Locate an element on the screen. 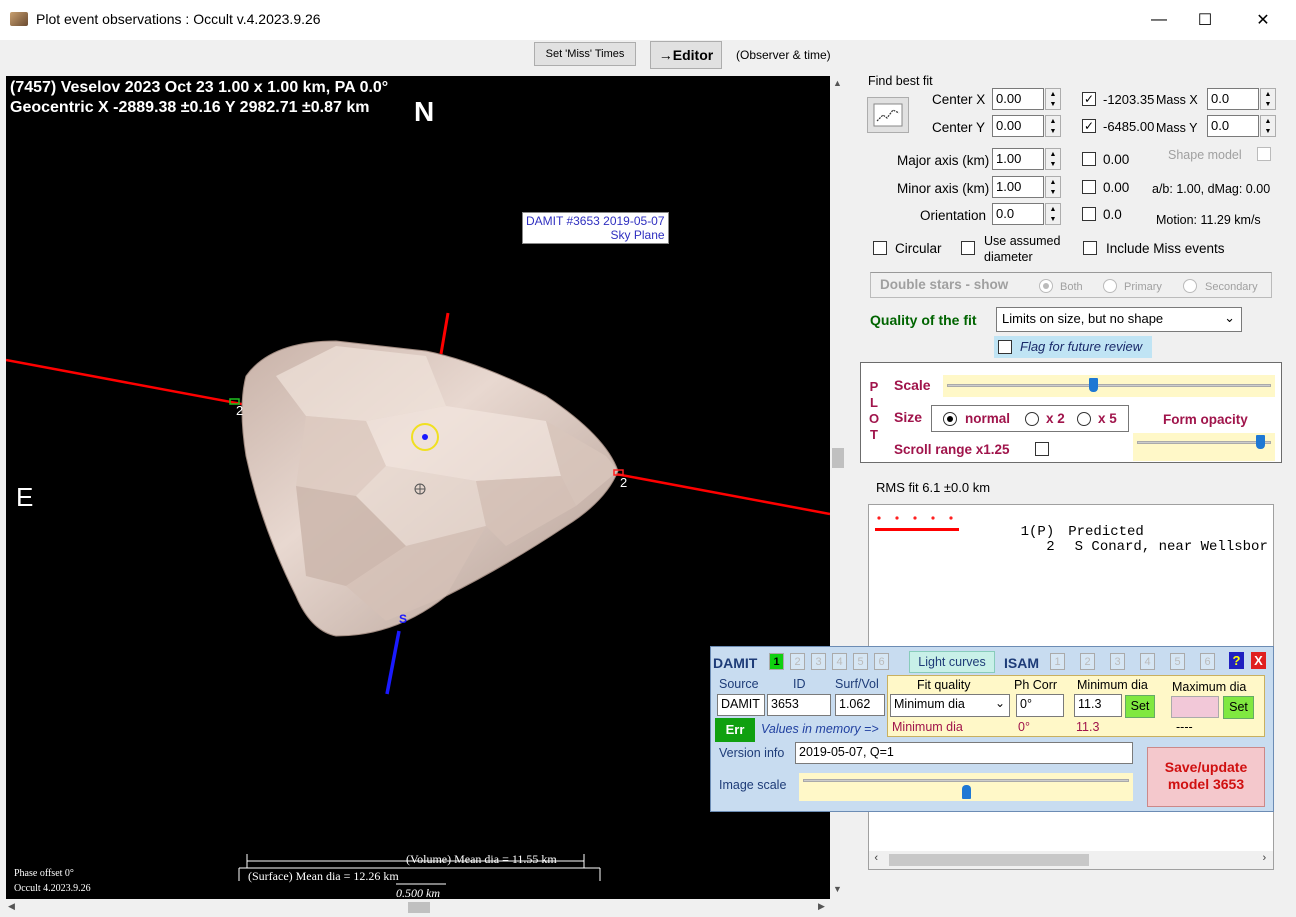  quality-select: Limits on size, but no shape ⌄ is located at coordinates (1119, 319).